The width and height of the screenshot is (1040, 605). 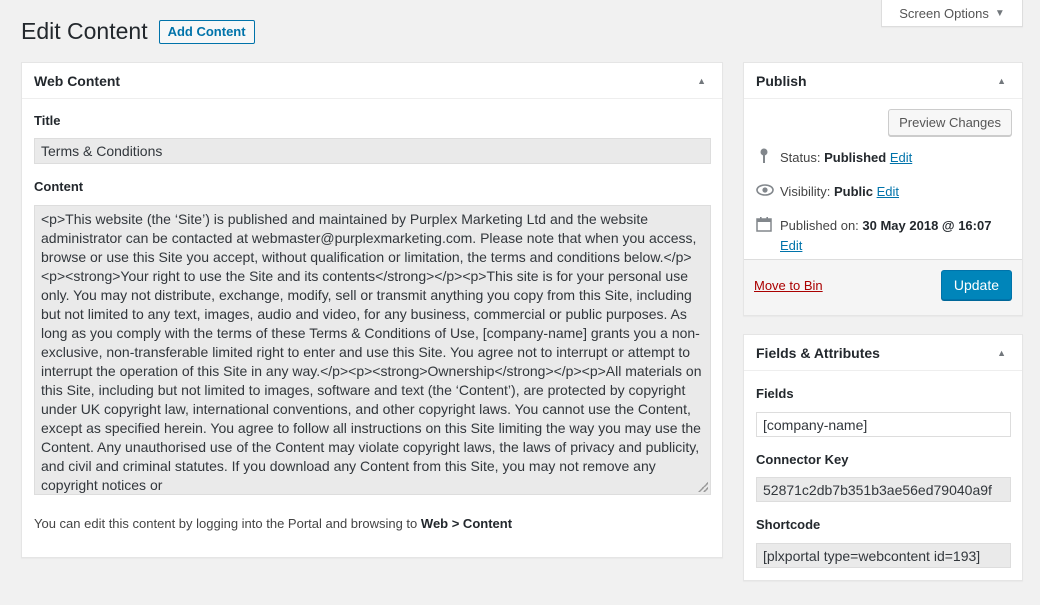 What do you see at coordinates (927, 225) in the screenshot?
I see `published-value: 30 May 2018 @ 16:07` at bounding box center [927, 225].